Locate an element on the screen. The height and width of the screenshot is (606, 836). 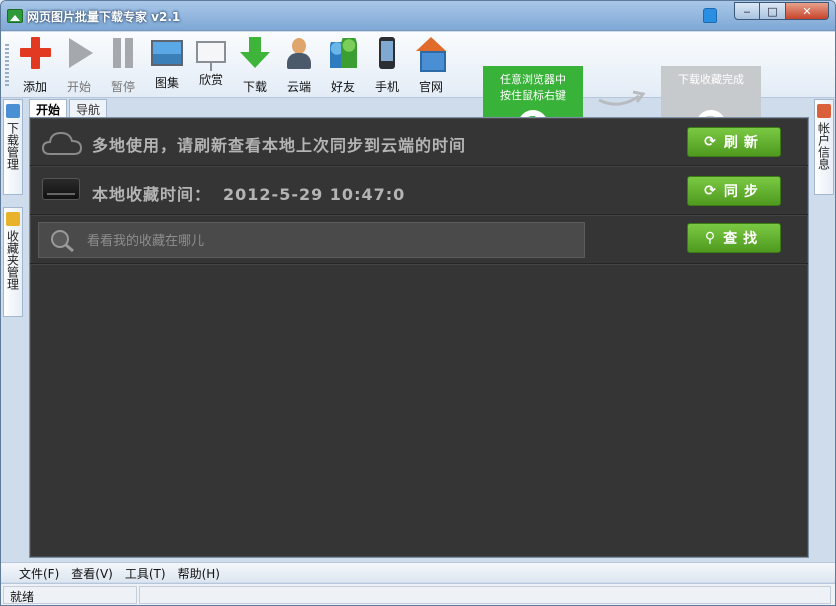
step-1-line1: 任意浏览器中 is located at coordinates (533, 79).